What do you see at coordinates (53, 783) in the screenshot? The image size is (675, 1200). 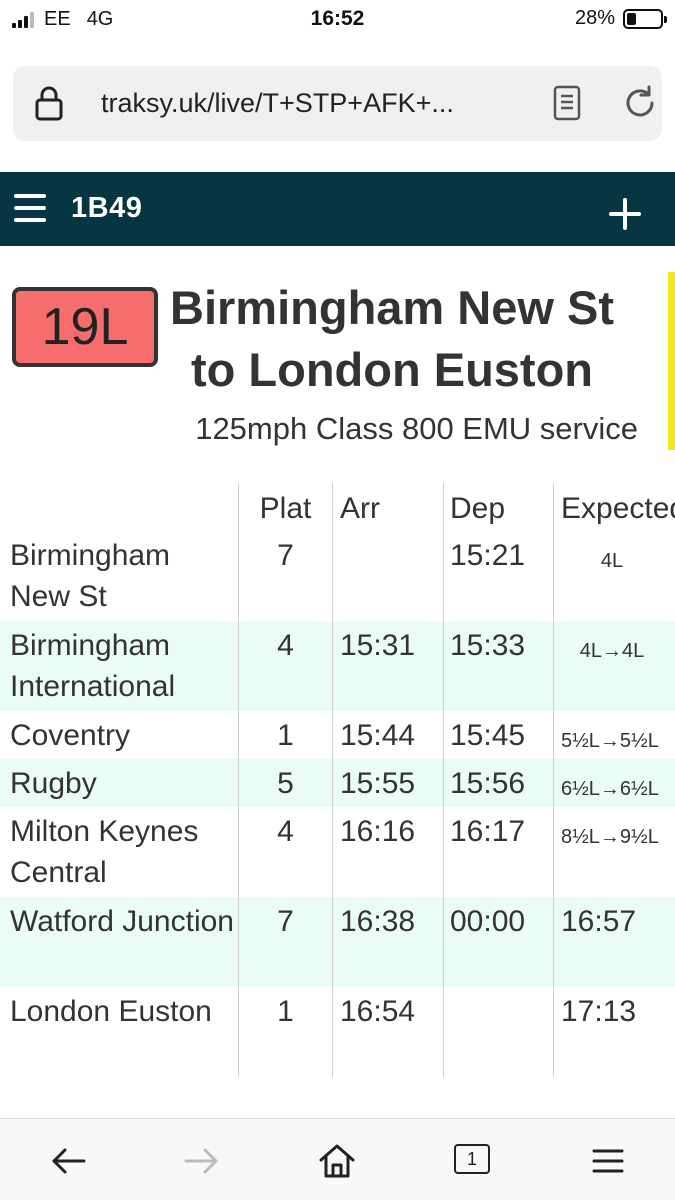 I see `station-name: Rugby` at bounding box center [53, 783].